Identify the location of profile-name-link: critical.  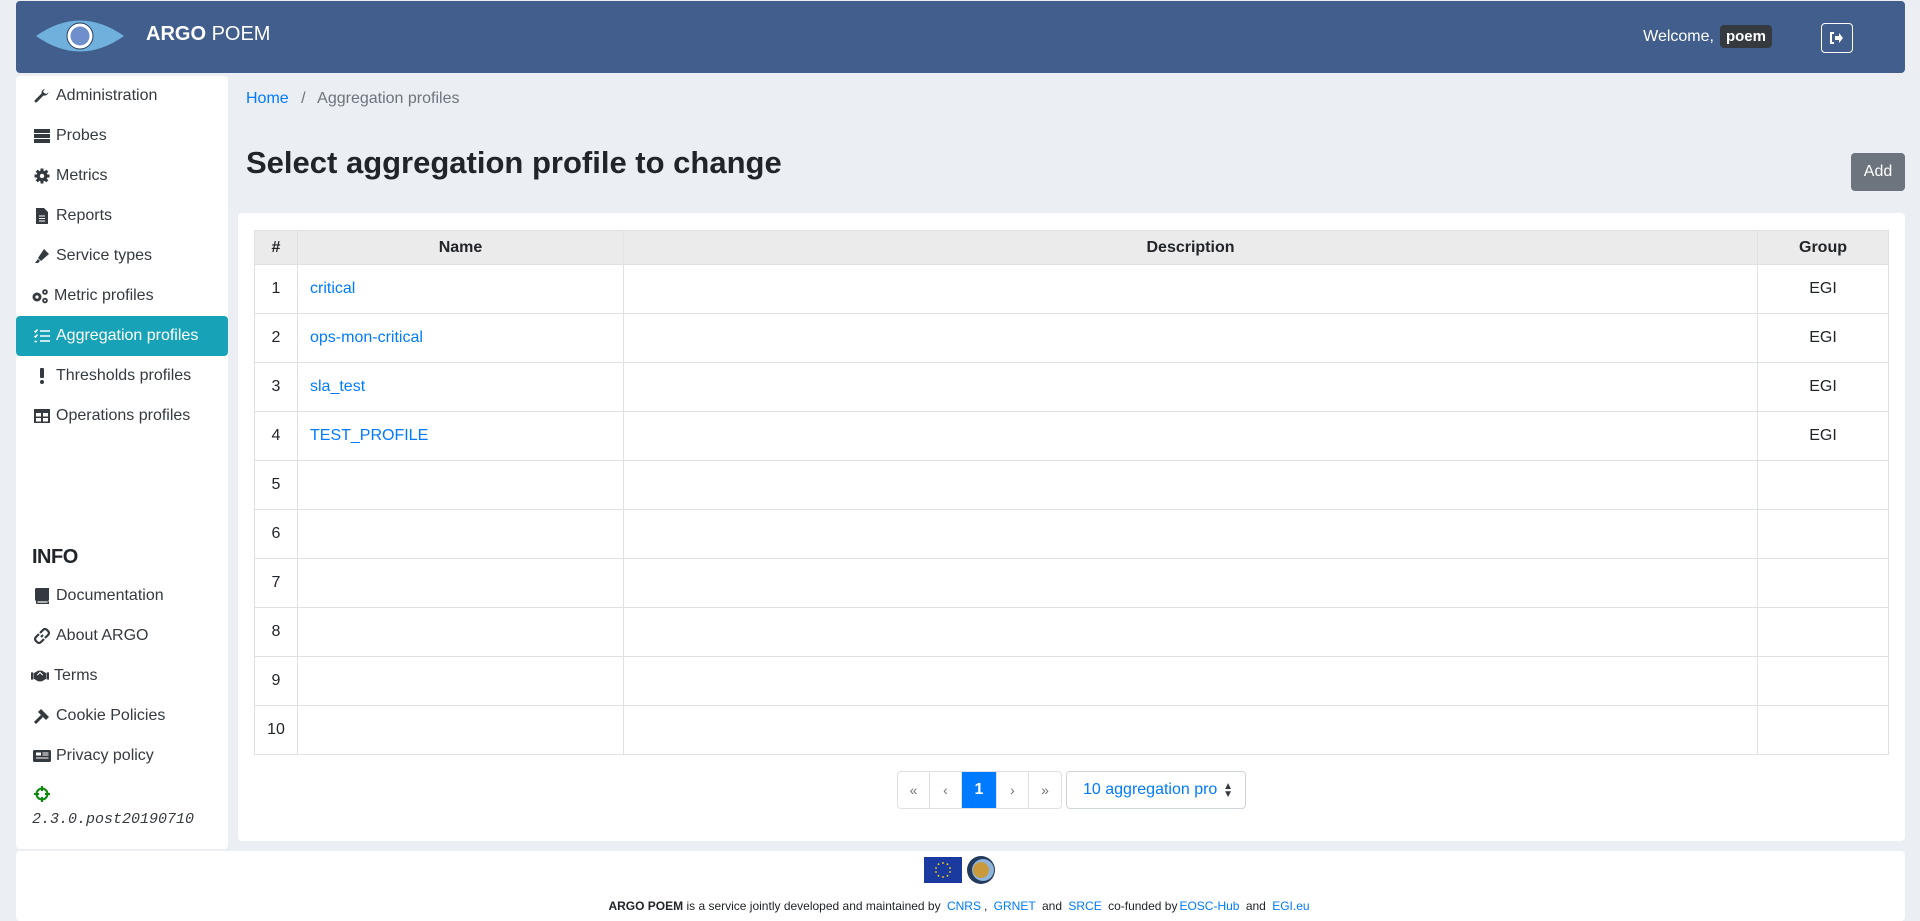
(332, 288).